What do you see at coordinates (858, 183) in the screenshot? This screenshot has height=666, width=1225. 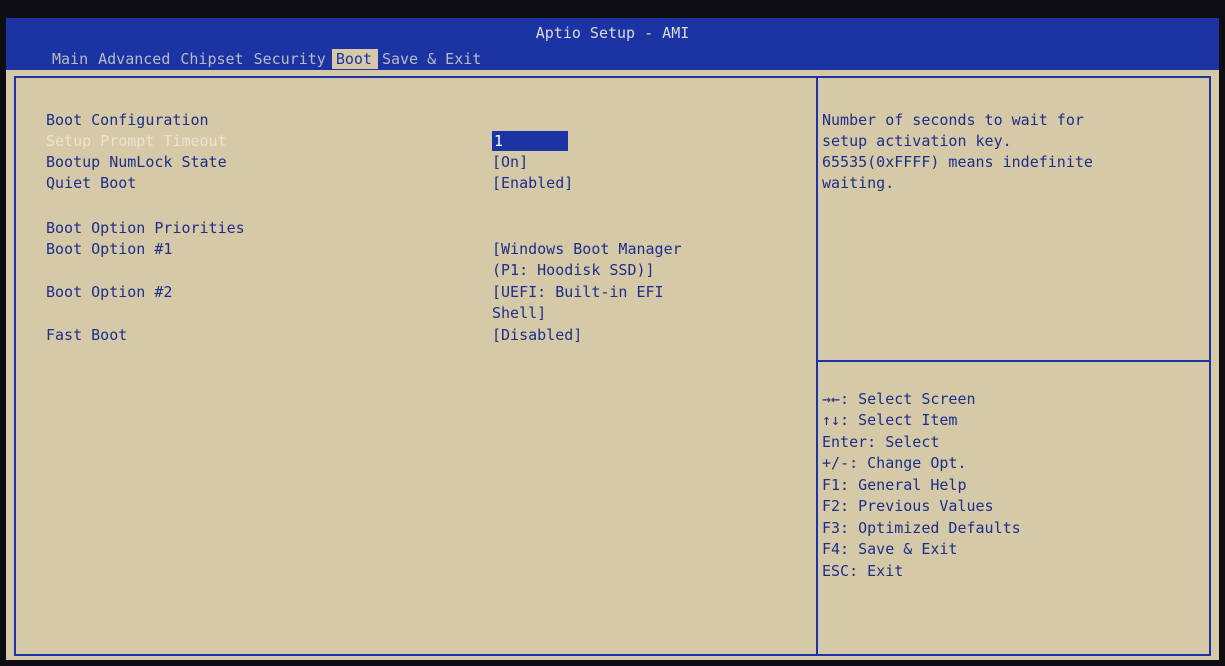 I see `help-text-line: waiting.` at bounding box center [858, 183].